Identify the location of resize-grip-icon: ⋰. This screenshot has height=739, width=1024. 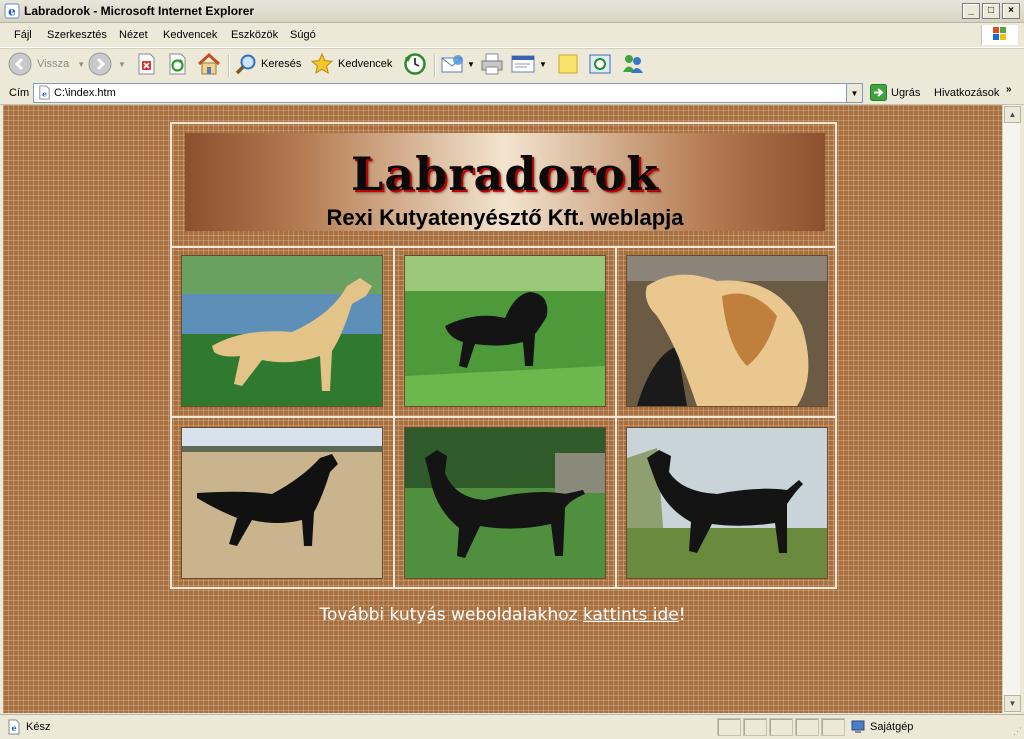
(1017, 731).